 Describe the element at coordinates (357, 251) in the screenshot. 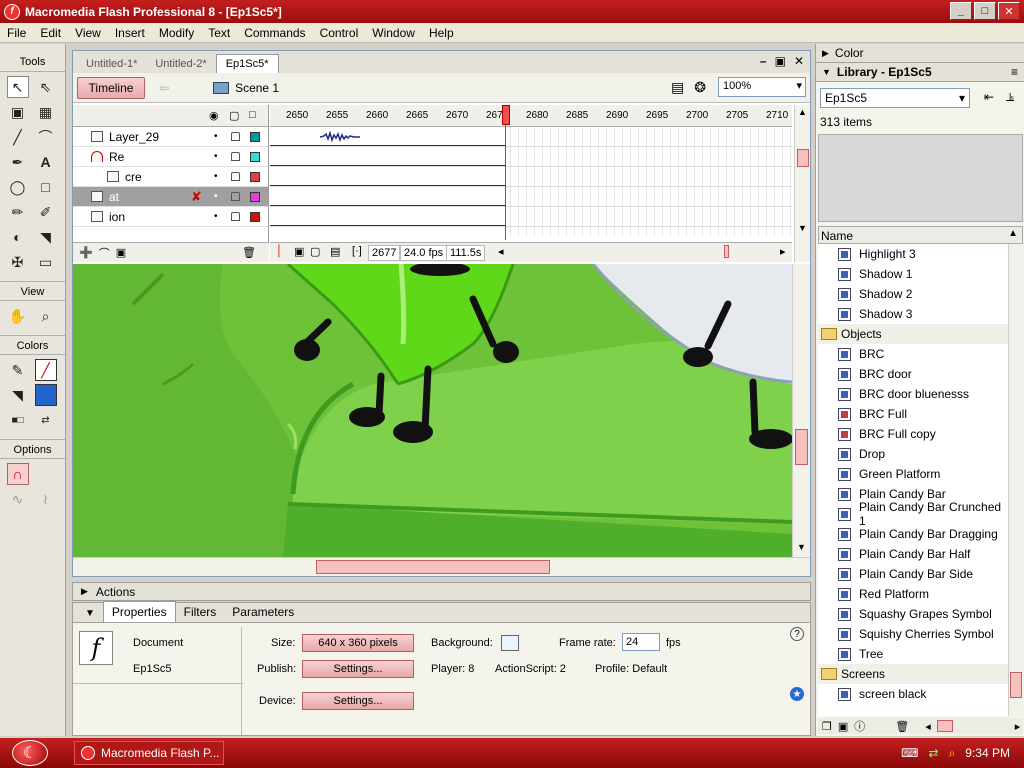

I see `modify-markers-icon: [·]` at that location.